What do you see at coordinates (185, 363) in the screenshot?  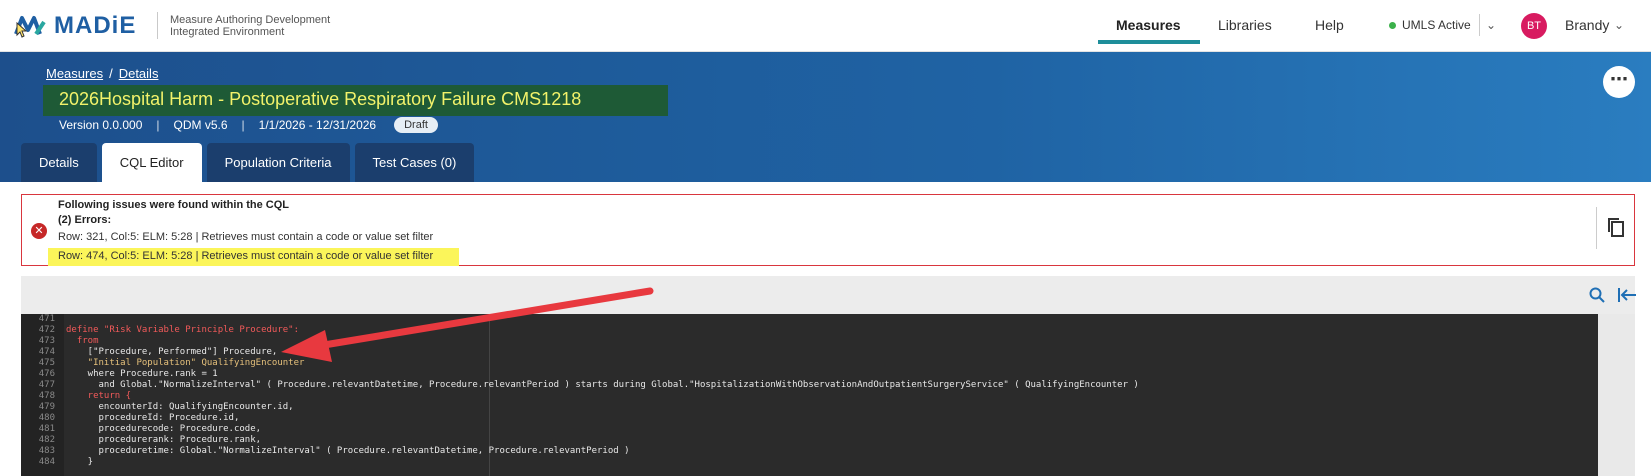 I see `code-line: "Initial Population" QualifyingEncounter` at bounding box center [185, 363].